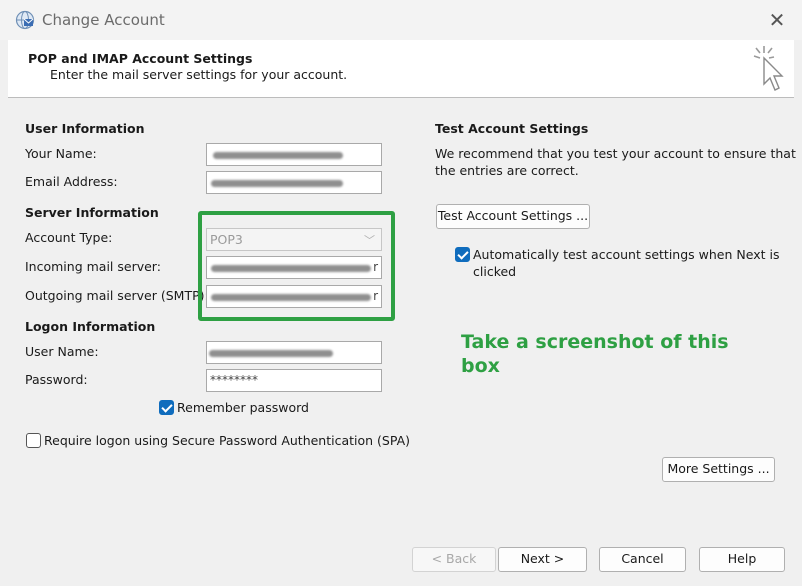 Image resolution: width=802 pixels, height=586 pixels. Describe the element at coordinates (742, 559) in the screenshot. I see `help-button: Help` at that location.